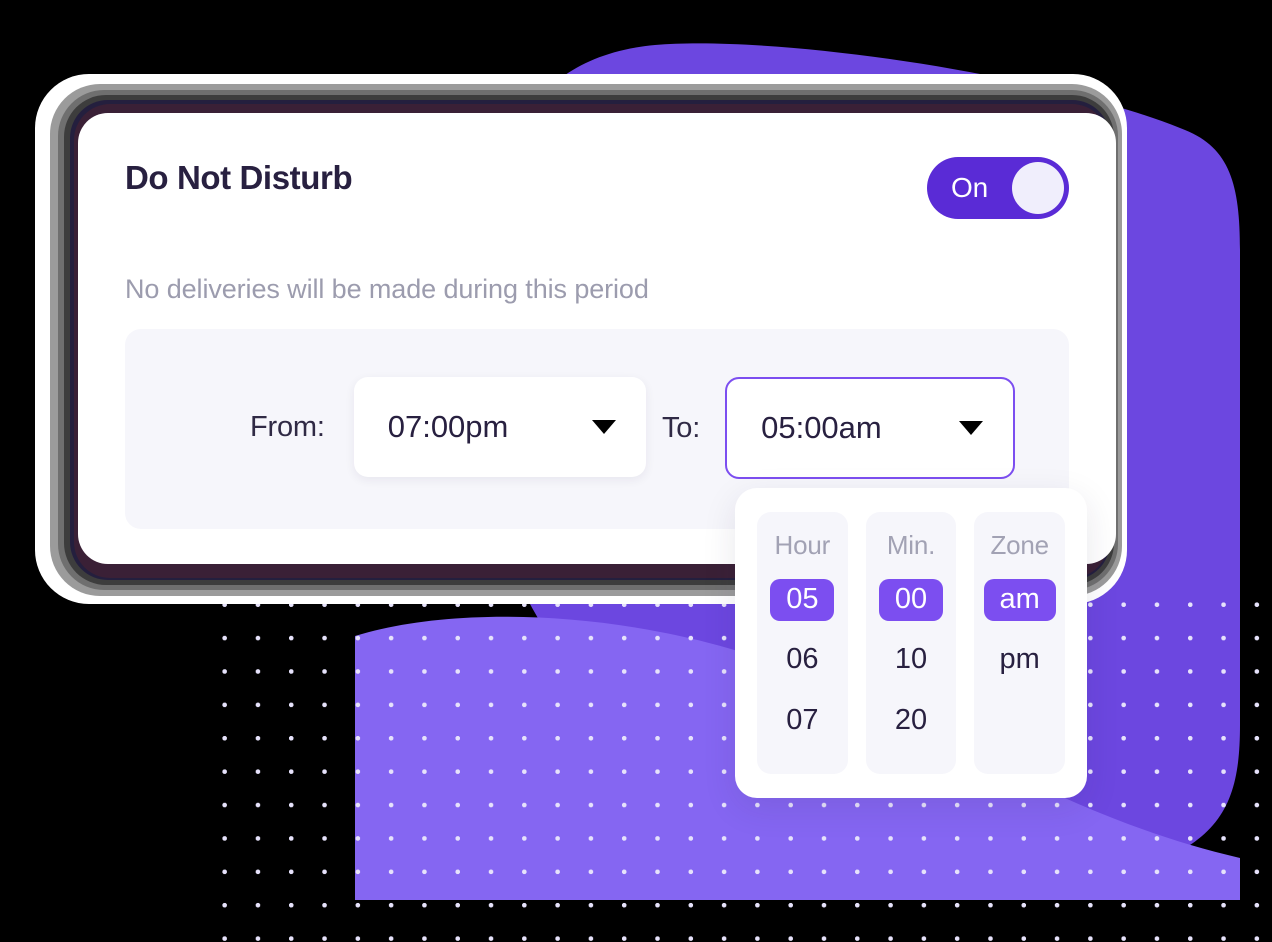 The height and width of the screenshot is (942, 1272). What do you see at coordinates (911, 660) in the screenshot?
I see `minute-option: 10` at bounding box center [911, 660].